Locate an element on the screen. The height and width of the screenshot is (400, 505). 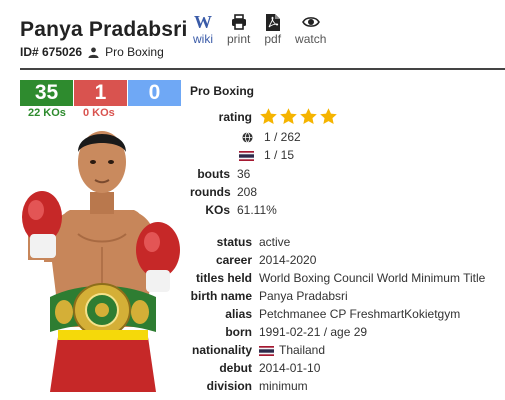
national-rank-row: 1 / 15 is located at coordinates (242, 155).